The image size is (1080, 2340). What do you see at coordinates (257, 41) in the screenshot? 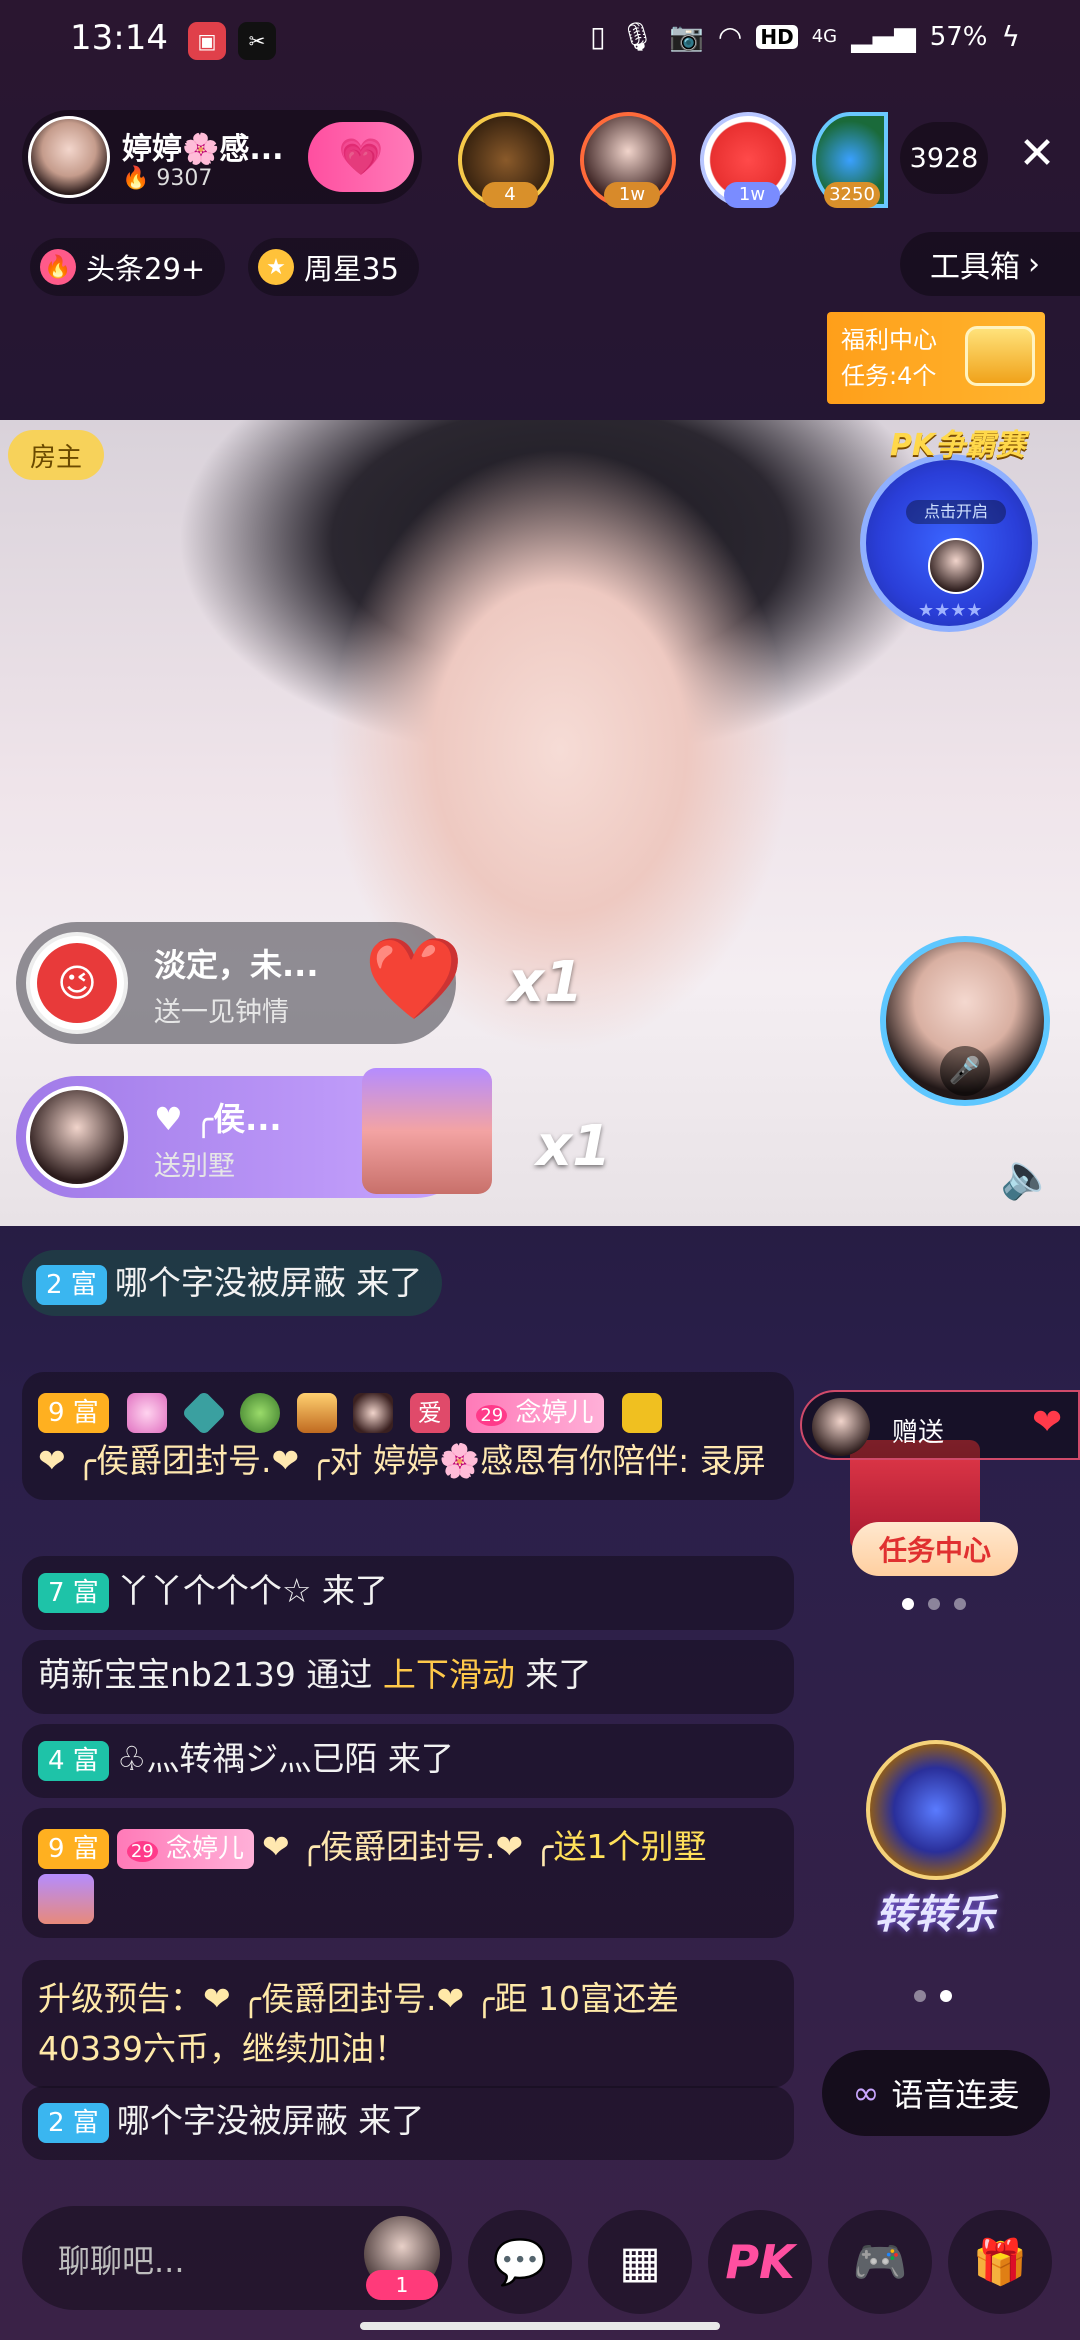
I see `capcut-icon: ✂` at bounding box center [257, 41].